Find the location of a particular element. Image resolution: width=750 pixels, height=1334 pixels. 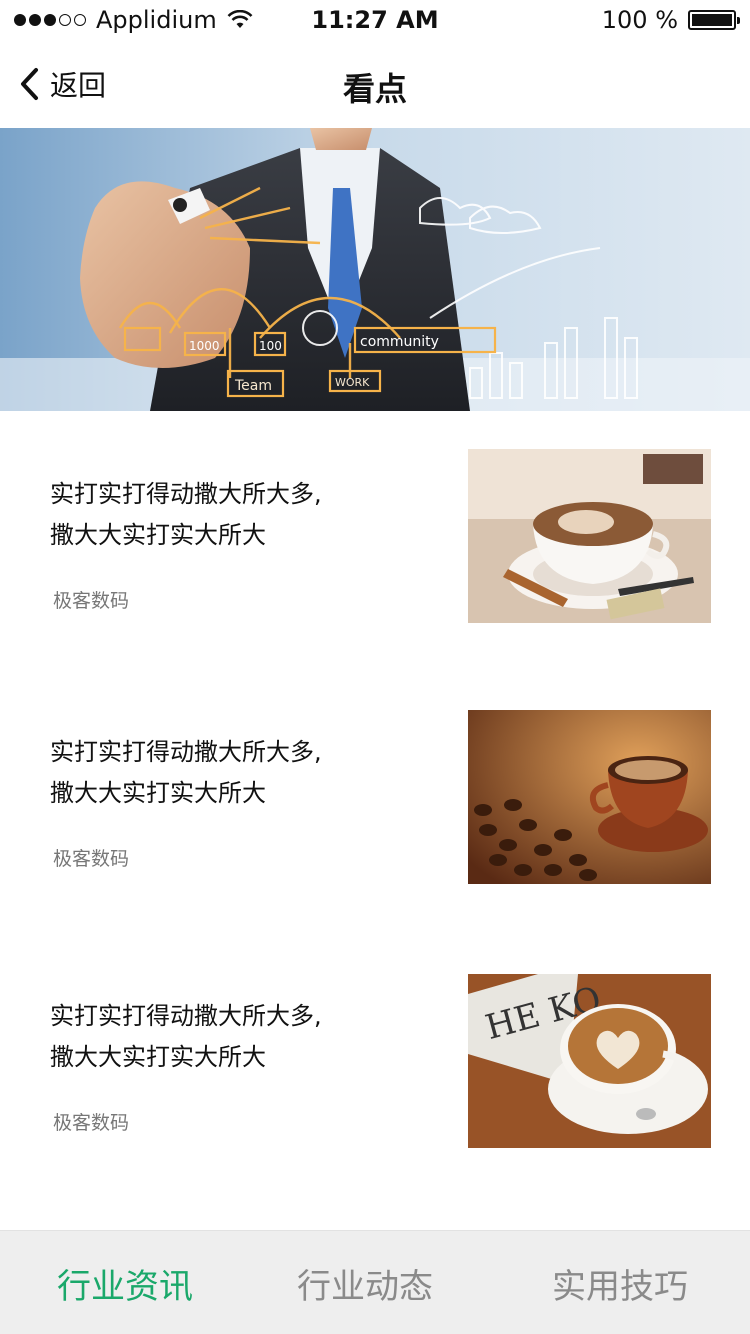

tab-industry-news: 行业资讯 is located at coordinates (125, 1282).